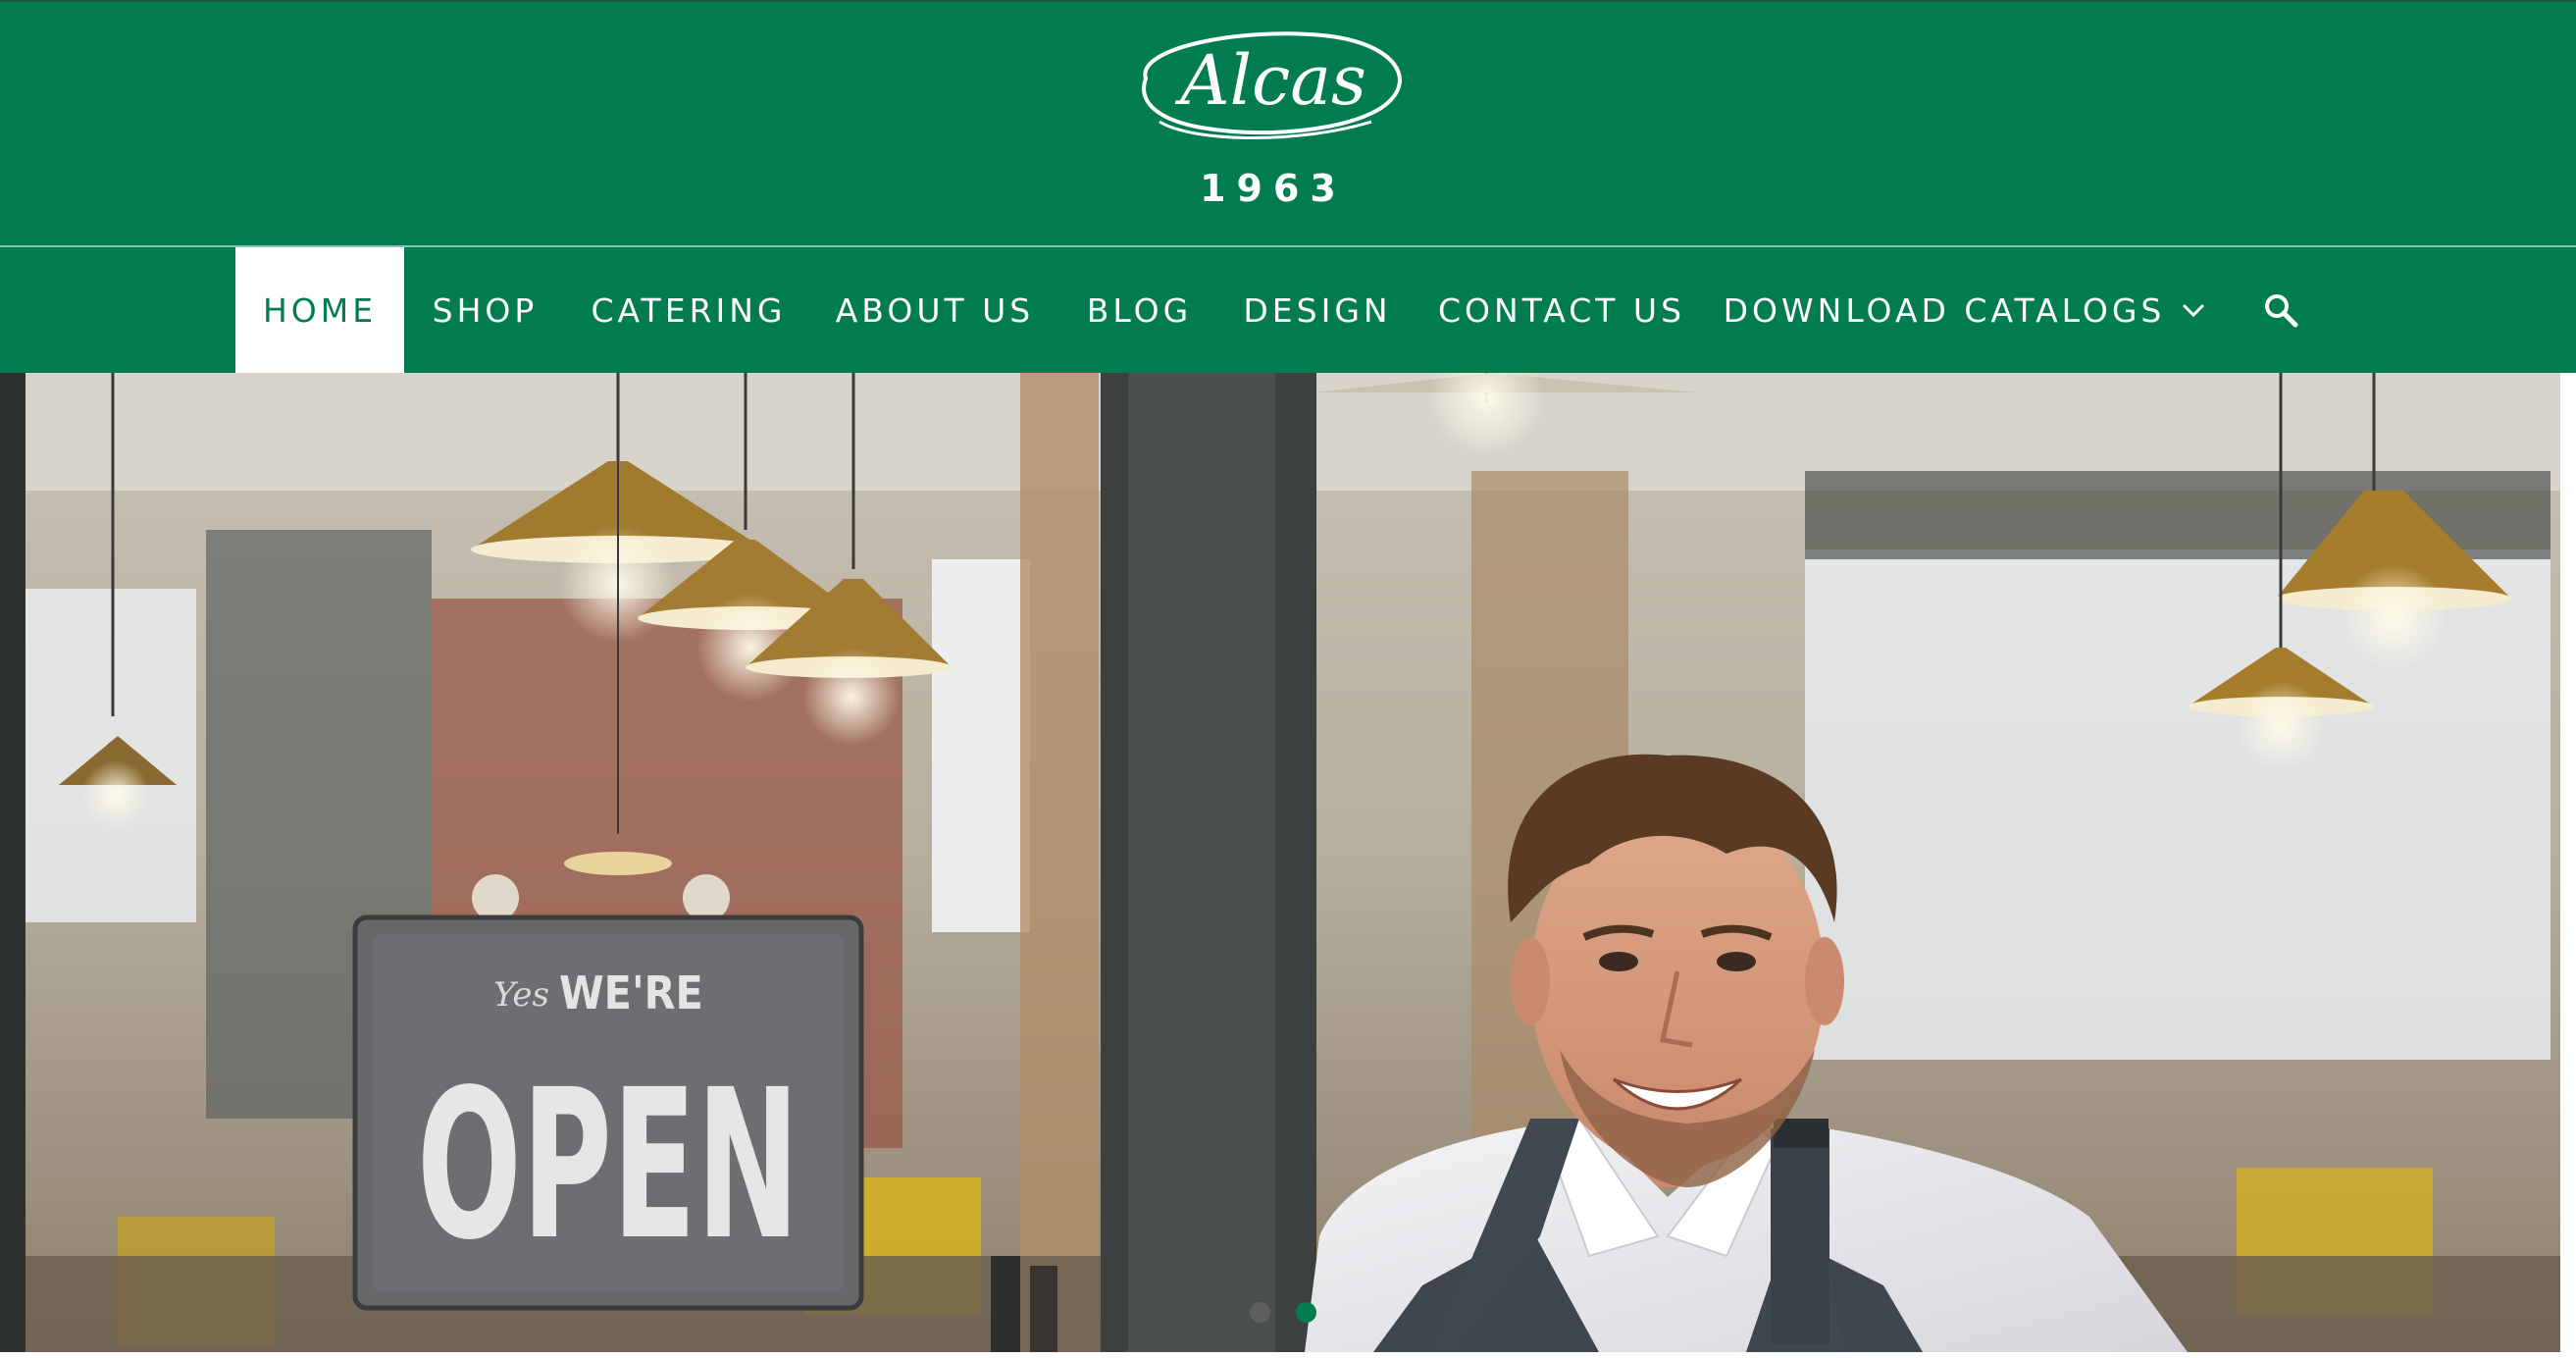 The width and height of the screenshot is (2576, 1358). Describe the element at coordinates (1944, 310) in the screenshot. I see `nav-item-label: DOWNLOAD CATALOGS` at that location.